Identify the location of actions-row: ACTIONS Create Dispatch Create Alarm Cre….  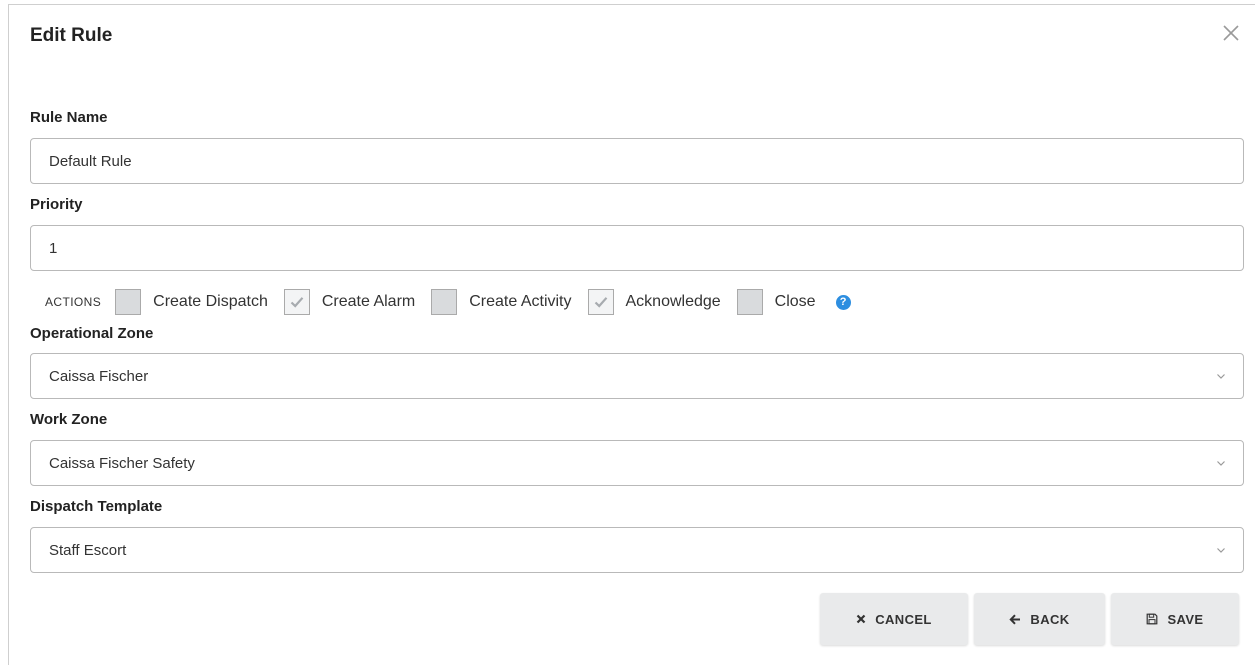
(448, 302).